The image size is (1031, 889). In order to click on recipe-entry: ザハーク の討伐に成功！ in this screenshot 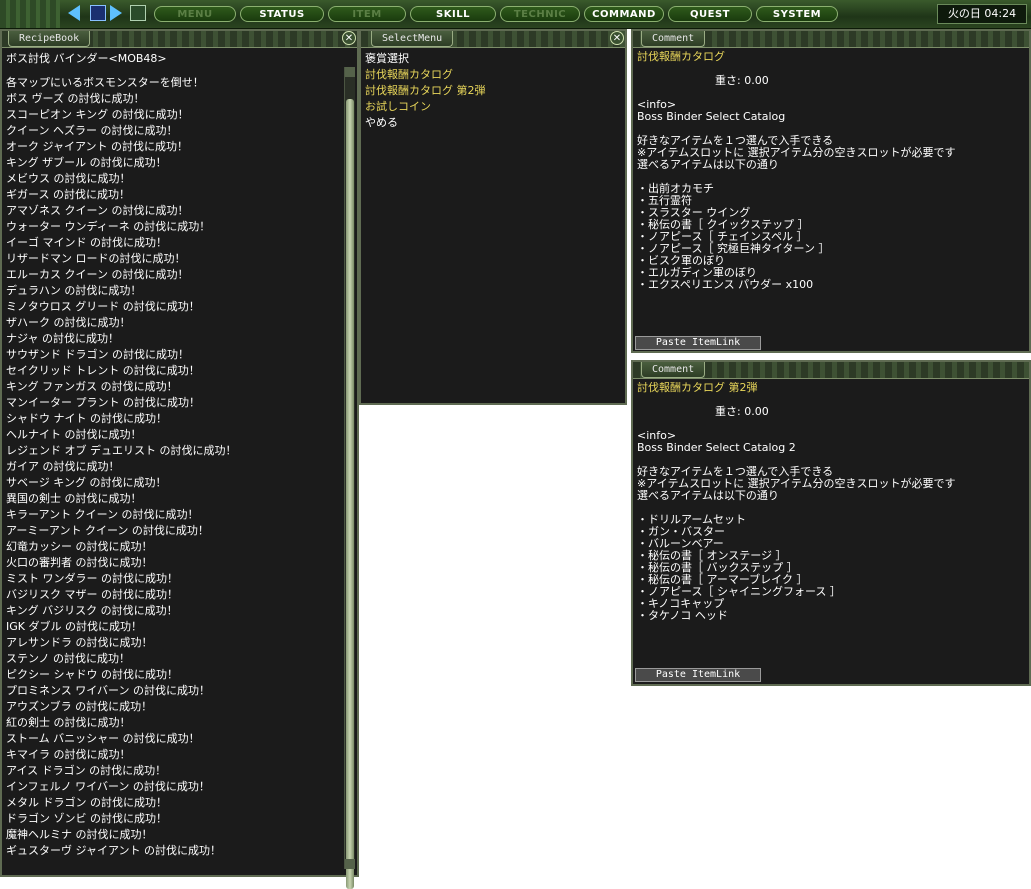, I will do `click(68, 322)`.